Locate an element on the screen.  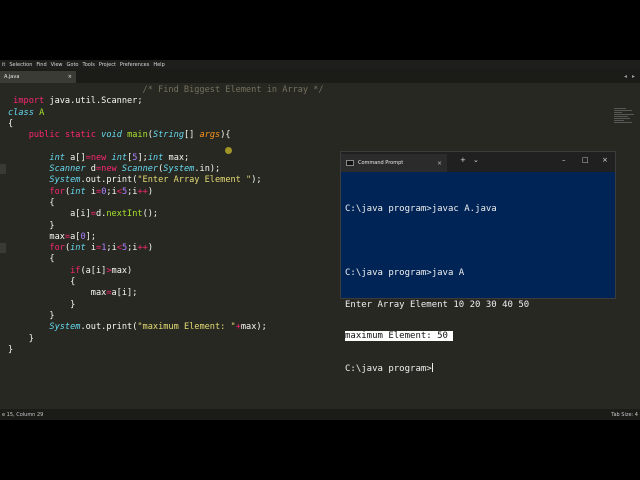
tab-close-icon: × is located at coordinates (70, 77).